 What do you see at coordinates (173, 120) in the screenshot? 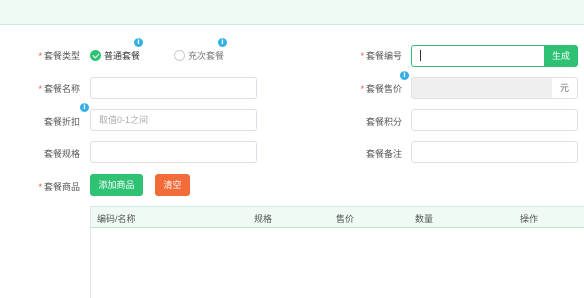
I see `package-discount-input: 取值0-1之间` at bounding box center [173, 120].